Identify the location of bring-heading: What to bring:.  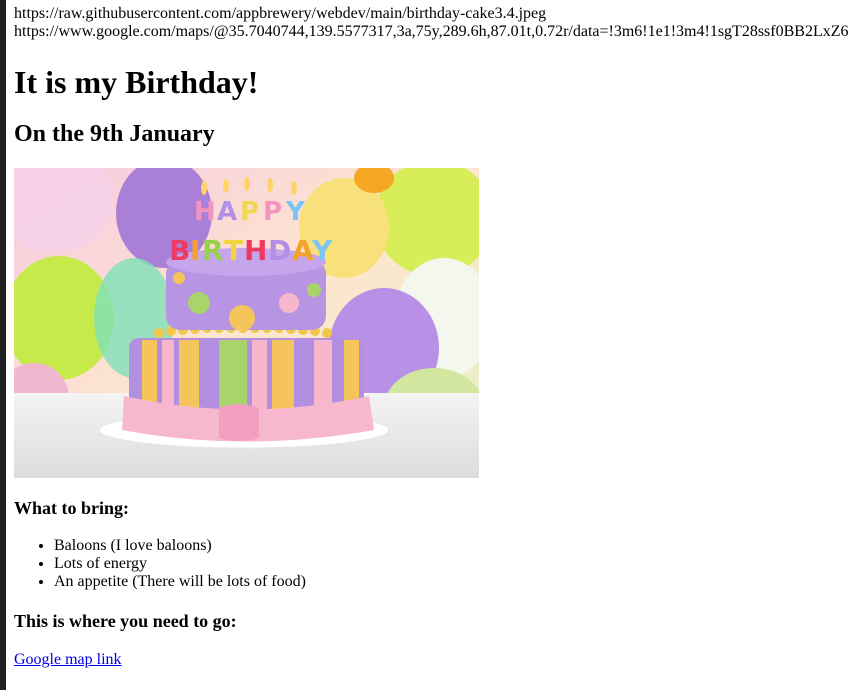
(72, 508).